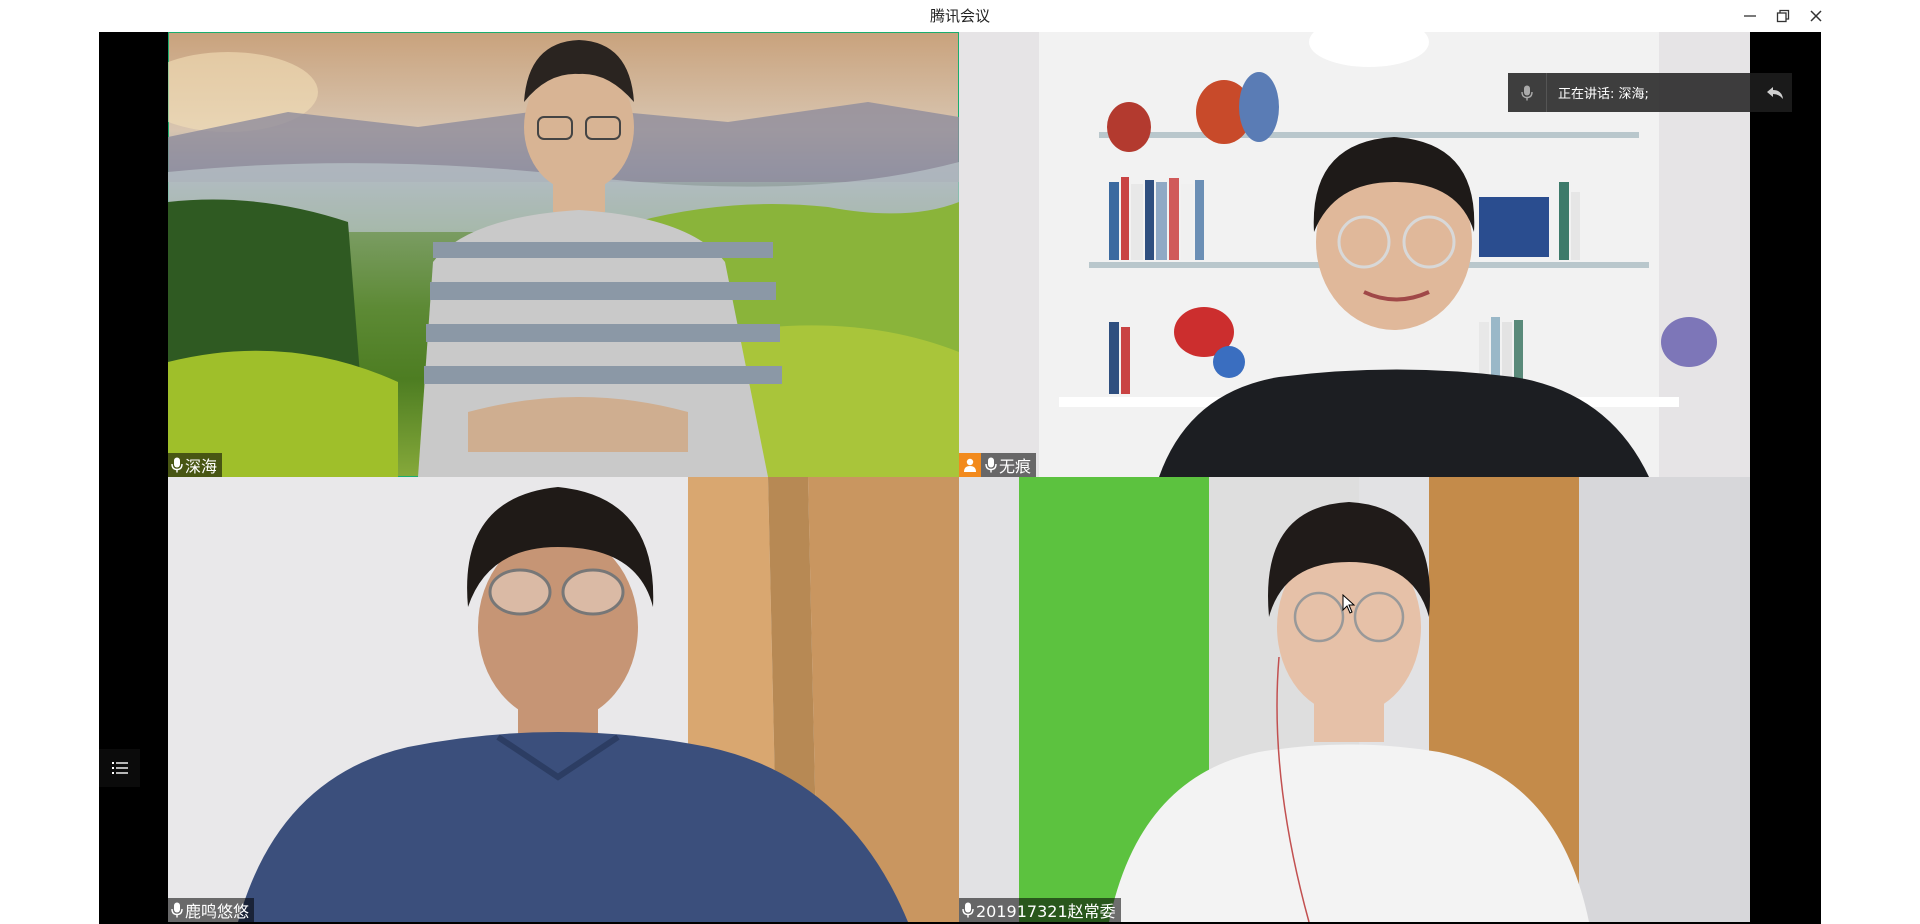  I want to click on participant-name: 无痕, so click(1015, 466).